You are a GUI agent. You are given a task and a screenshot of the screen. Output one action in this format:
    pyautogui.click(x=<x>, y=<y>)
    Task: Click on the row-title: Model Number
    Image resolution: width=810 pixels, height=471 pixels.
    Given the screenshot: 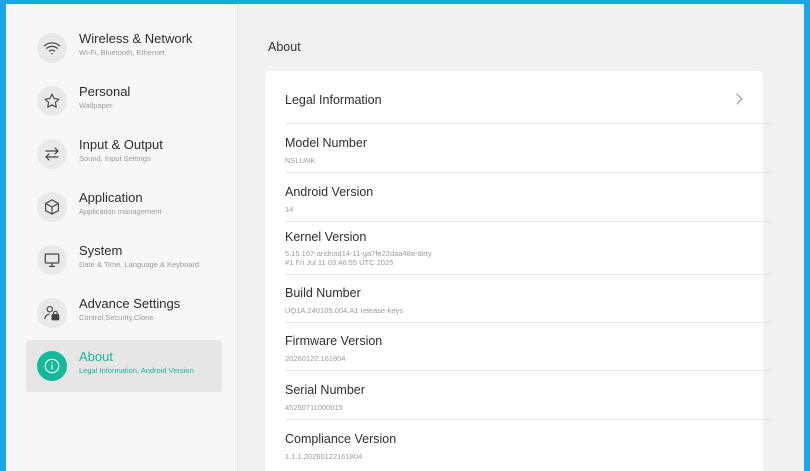 What is the action you would take?
    pyautogui.click(x=326, y=143)
    